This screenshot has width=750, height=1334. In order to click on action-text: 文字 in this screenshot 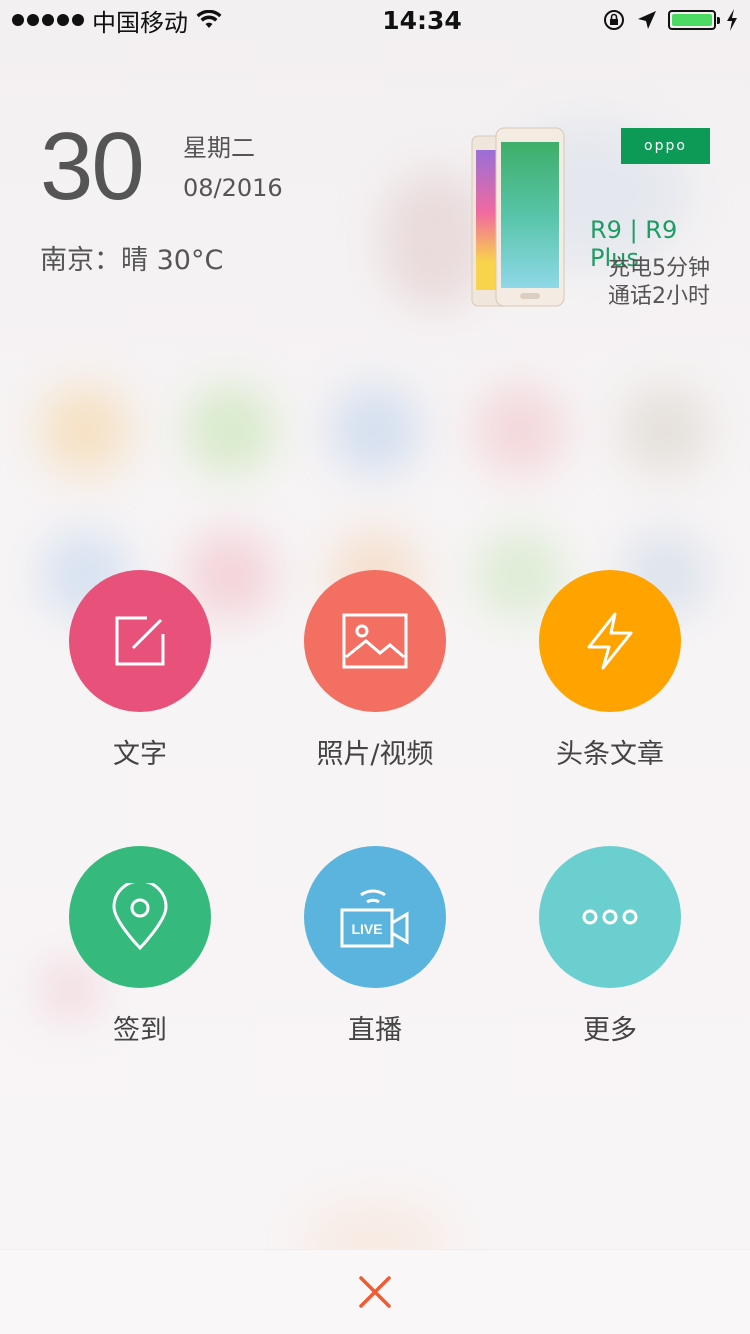, I will do `click(140, 670)`.